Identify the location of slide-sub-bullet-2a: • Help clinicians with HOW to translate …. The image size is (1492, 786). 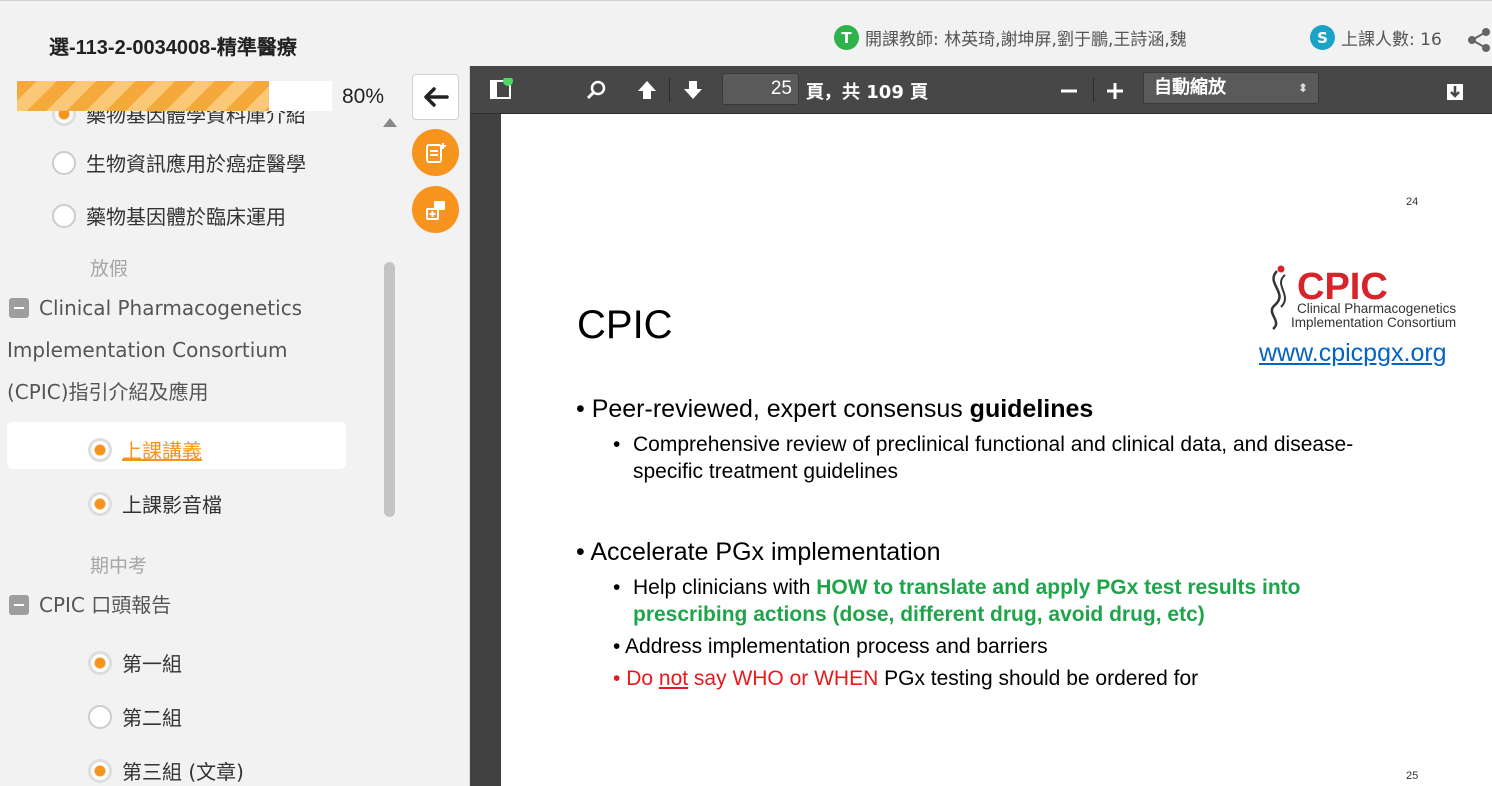
(957, 601).